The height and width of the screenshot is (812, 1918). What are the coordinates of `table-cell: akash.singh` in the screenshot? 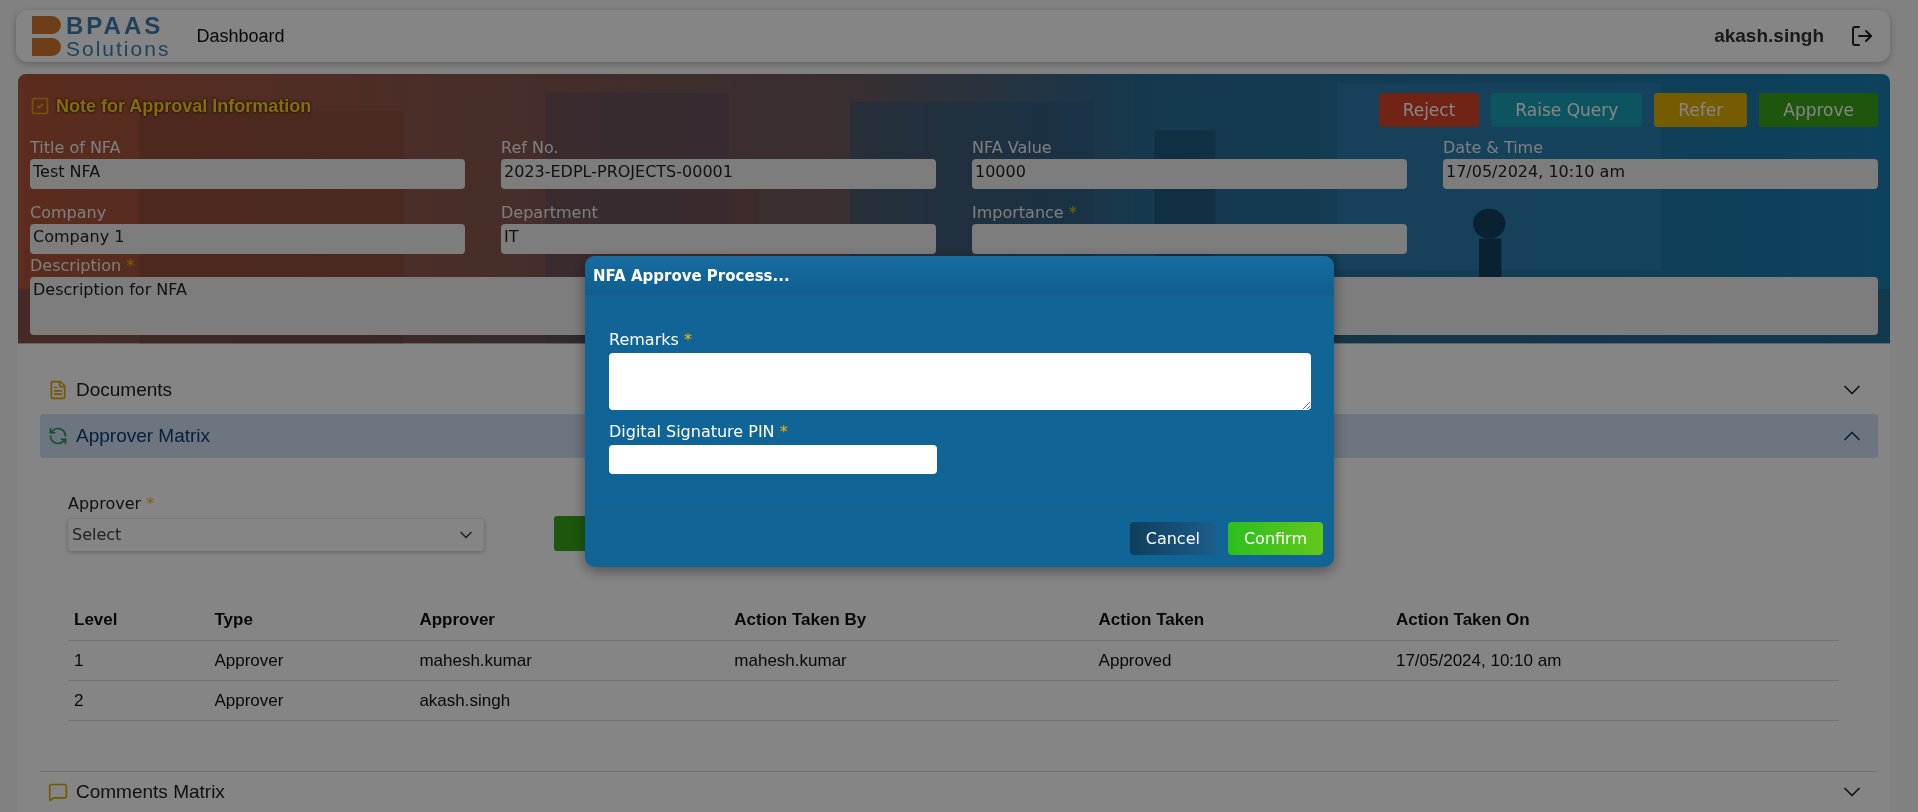 It's located at (571, 700).